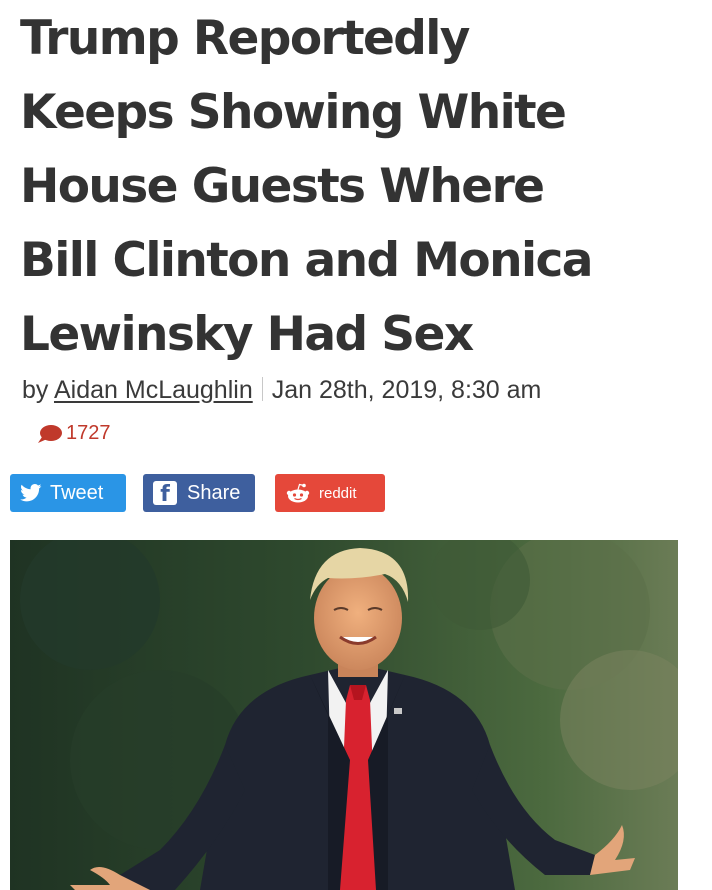  I want to click on headline-line: Bill Clinton and Monica, so click(306, 260).